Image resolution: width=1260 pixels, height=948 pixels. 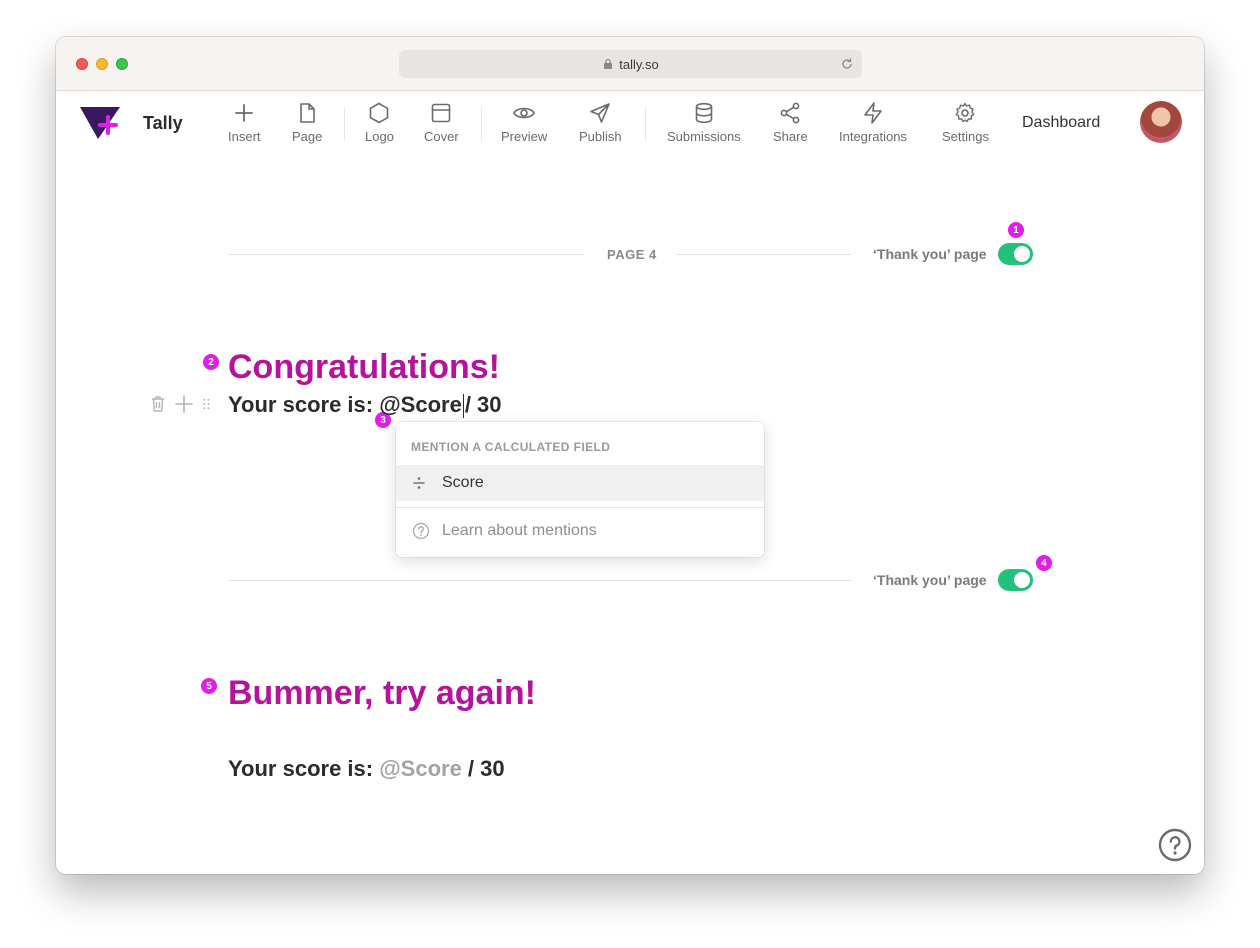 What do you see at coordinates (965, 126) in the screenshot?
I see `settings-button: Settings` at bounding box center [965, 126].